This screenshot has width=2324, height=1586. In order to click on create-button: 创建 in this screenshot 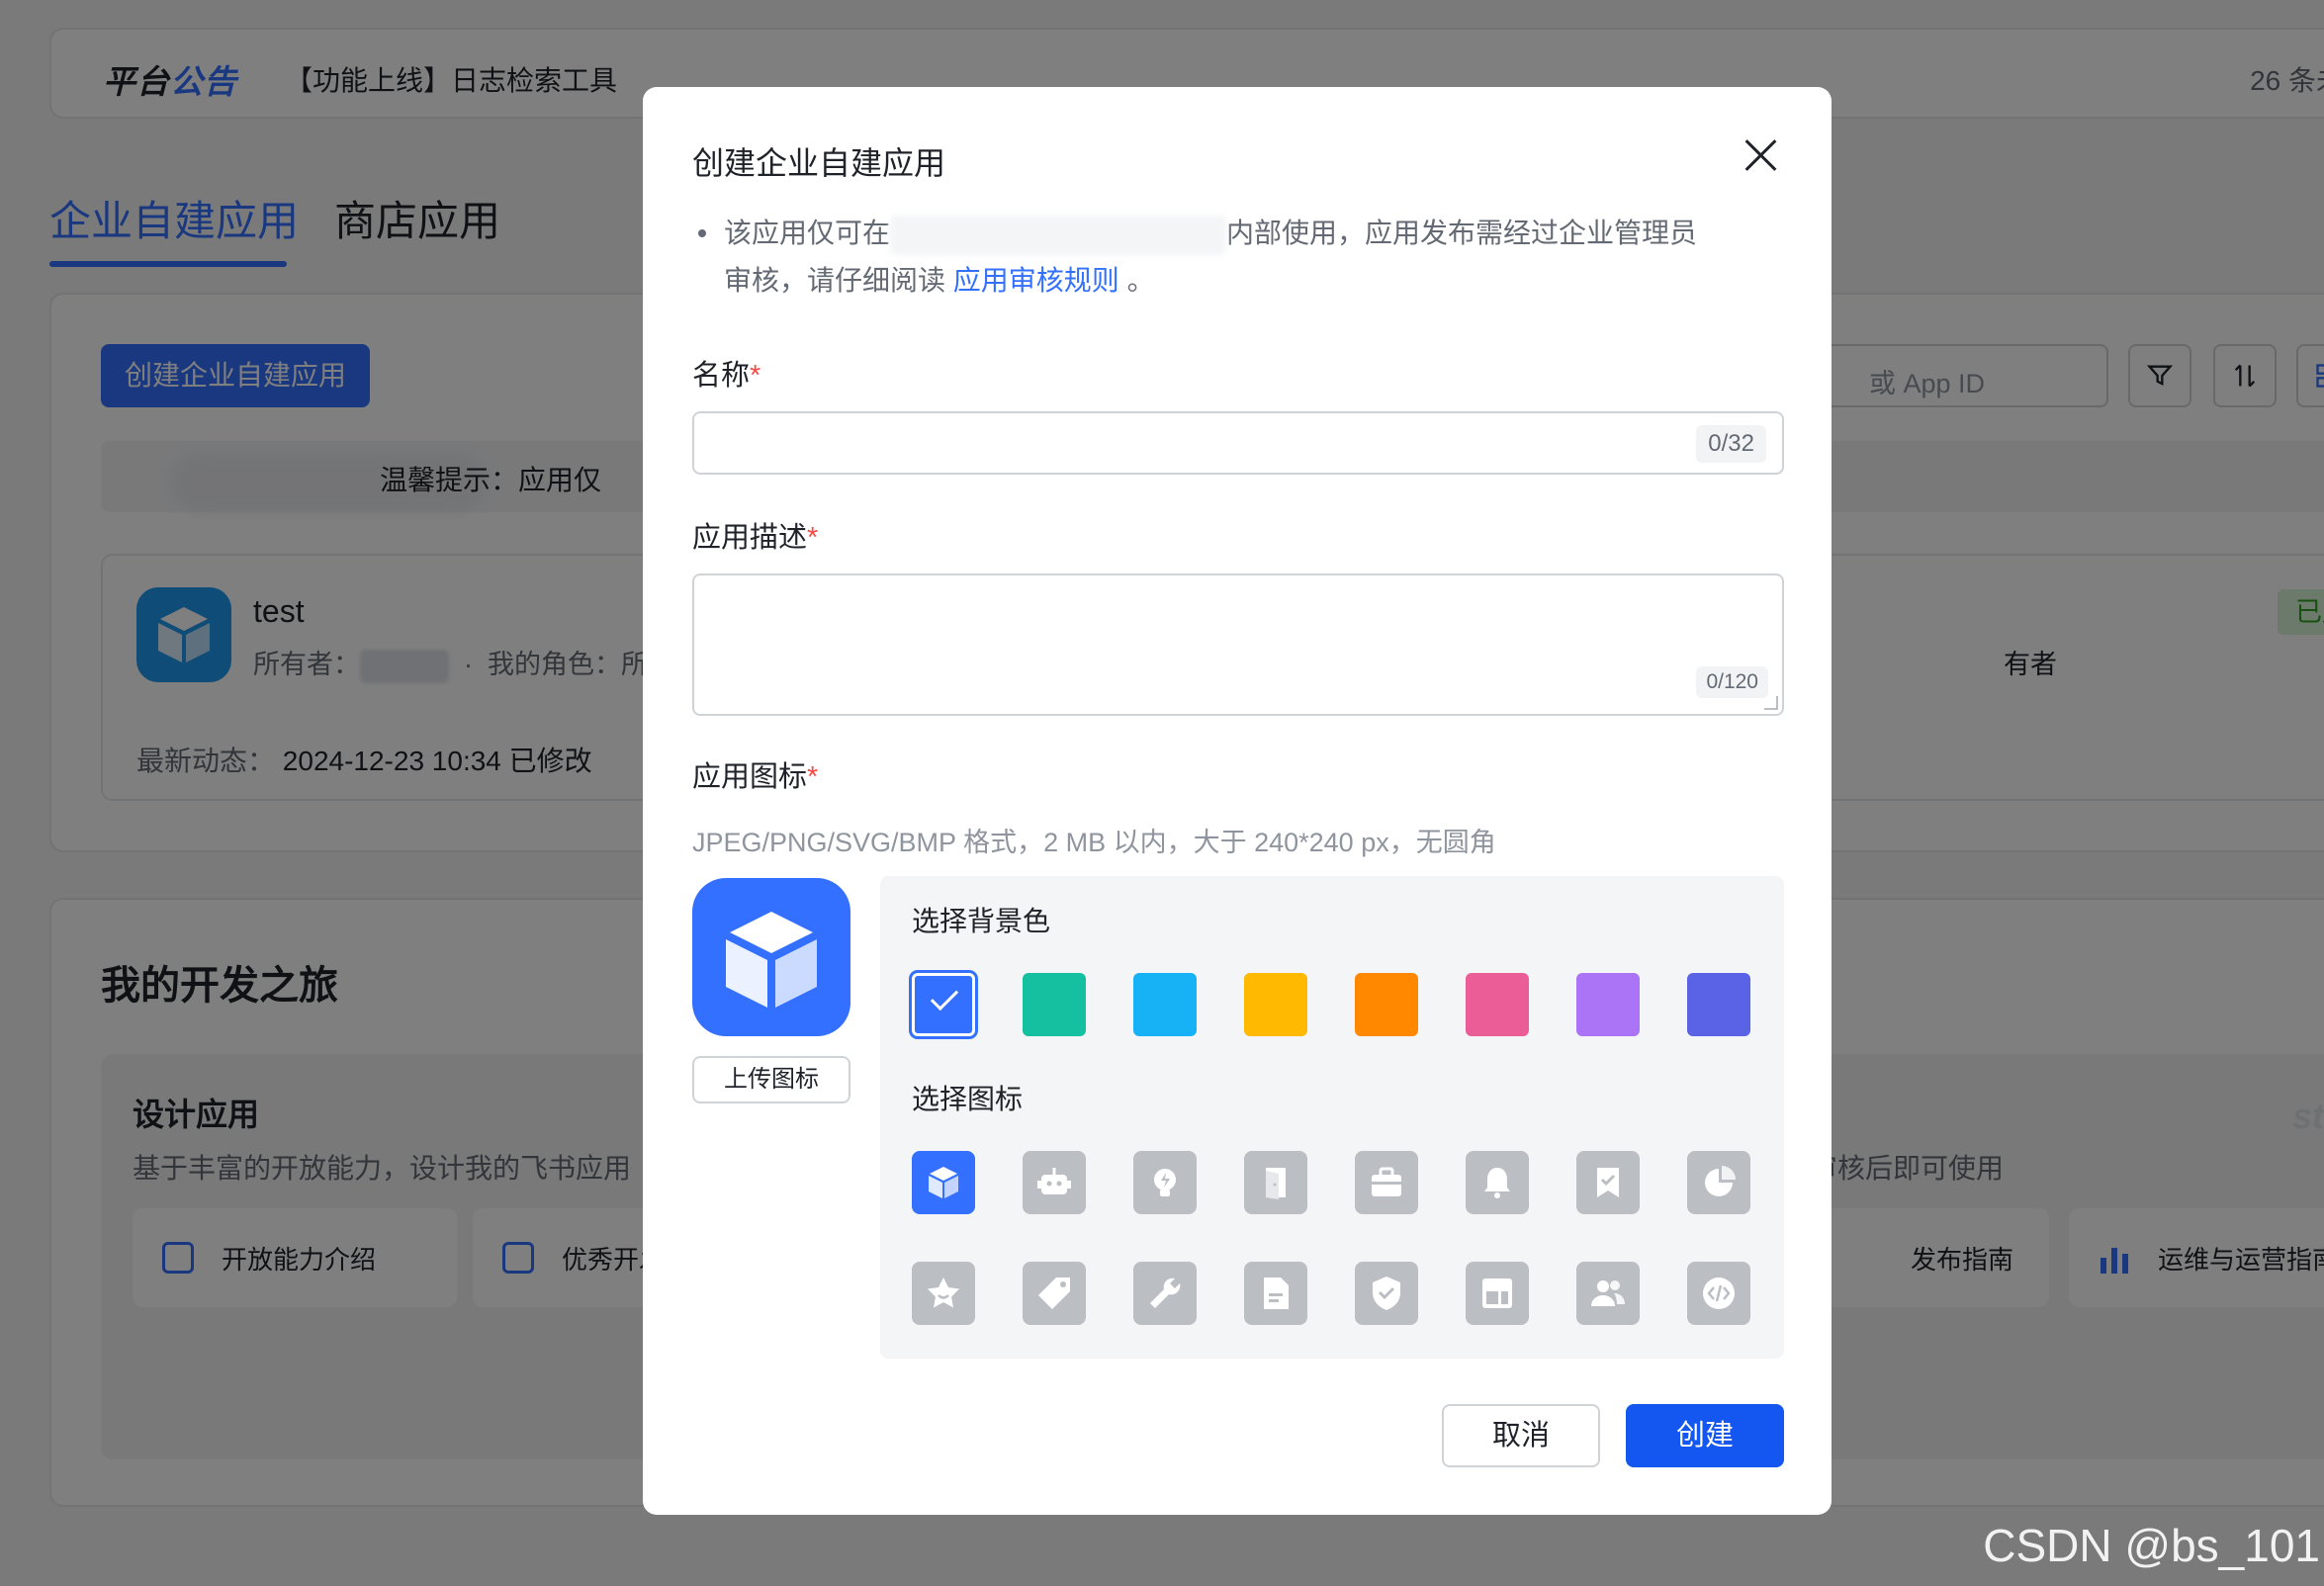, I will do `click(1705, 1436)`.